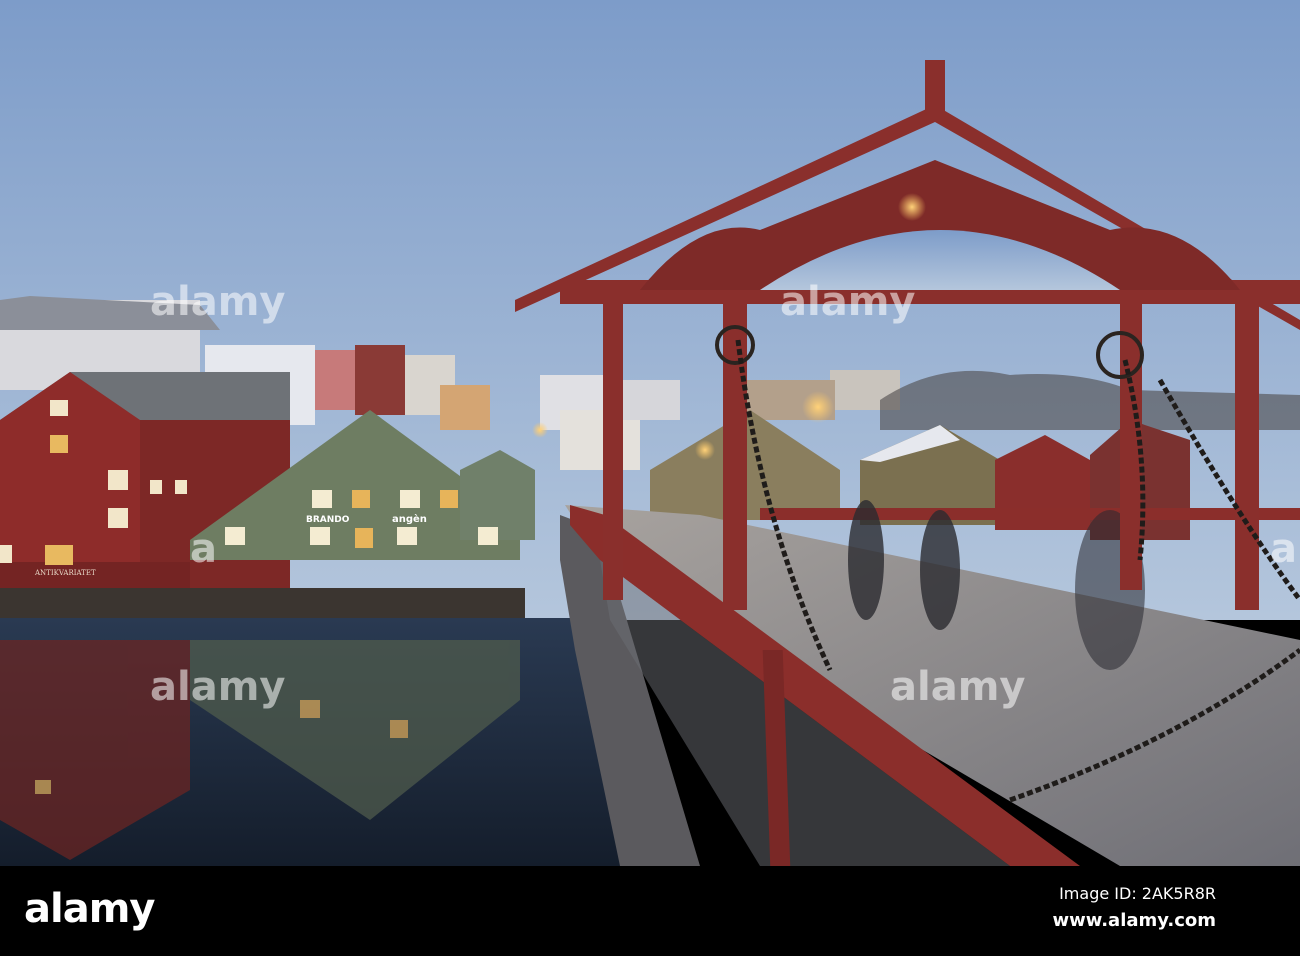 The height and width of the screenshot is (956, 1300). I want to click on image-id: Image ID: 2AK5R8R, so click(1137, 893).